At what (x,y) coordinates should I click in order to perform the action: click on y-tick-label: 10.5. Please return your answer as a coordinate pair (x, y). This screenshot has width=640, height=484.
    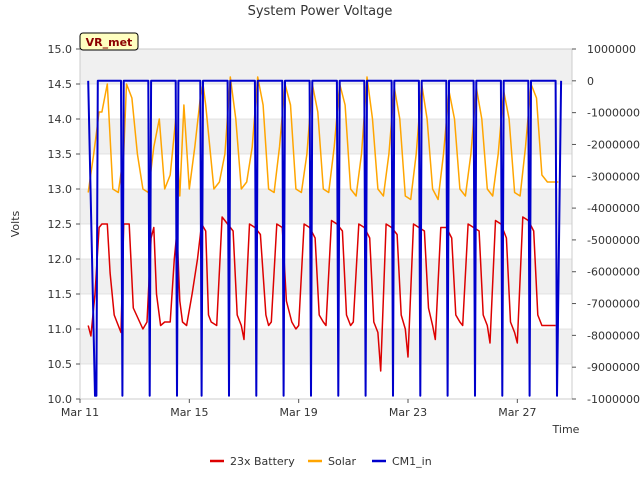
    Looking at the image, I should click on (60, 364).